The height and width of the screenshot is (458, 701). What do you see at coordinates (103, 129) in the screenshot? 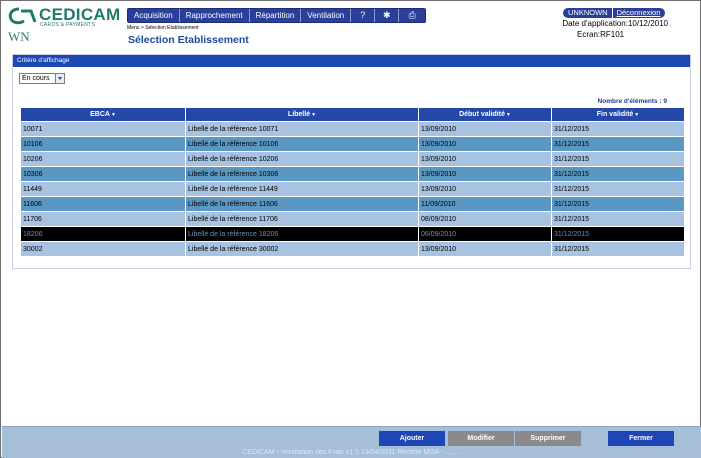
I see `cell-ebca: 10071` at bounding box center [103, 129].